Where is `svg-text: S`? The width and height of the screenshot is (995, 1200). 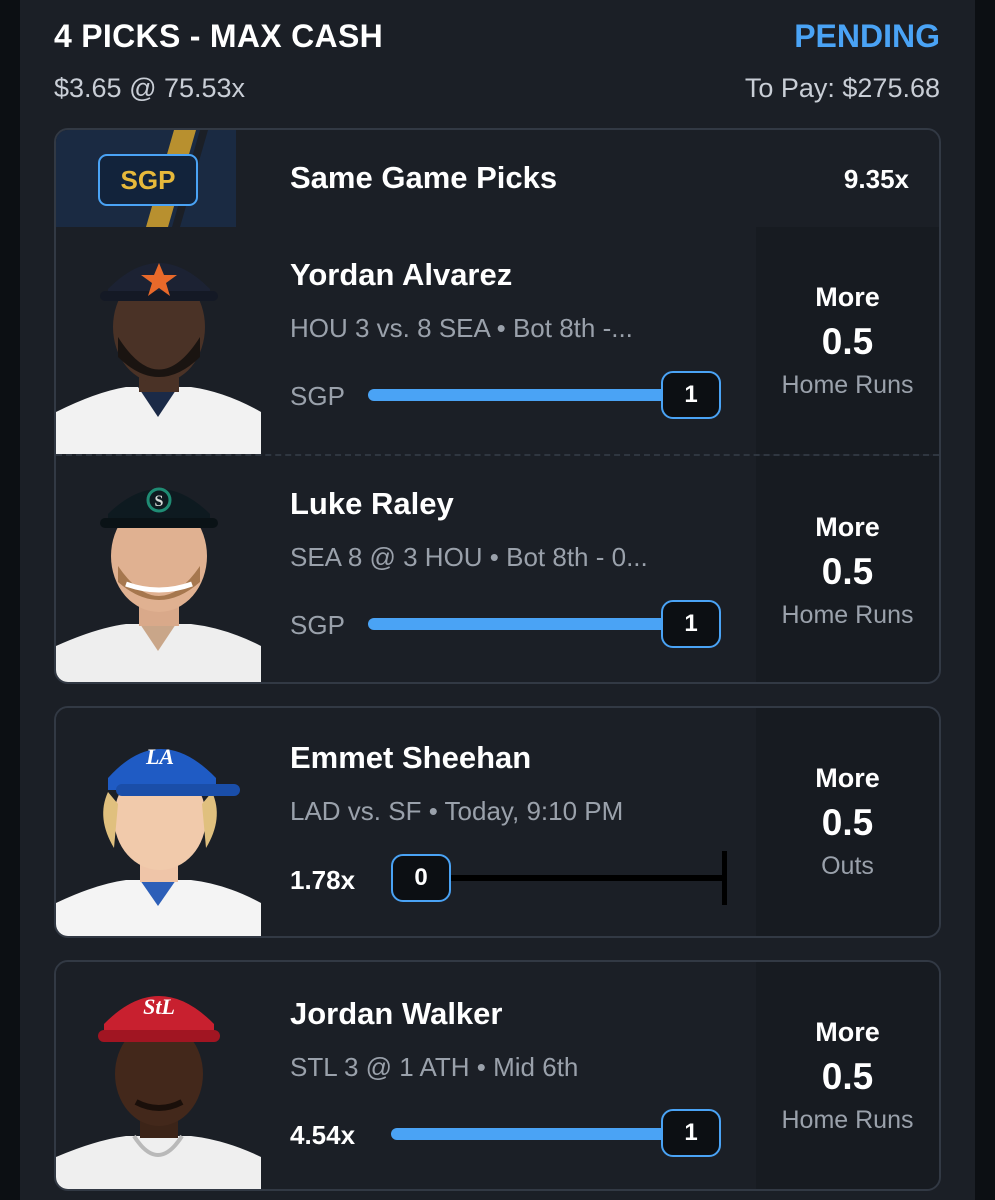 svg-text: S is located at coordinates (159, 501).